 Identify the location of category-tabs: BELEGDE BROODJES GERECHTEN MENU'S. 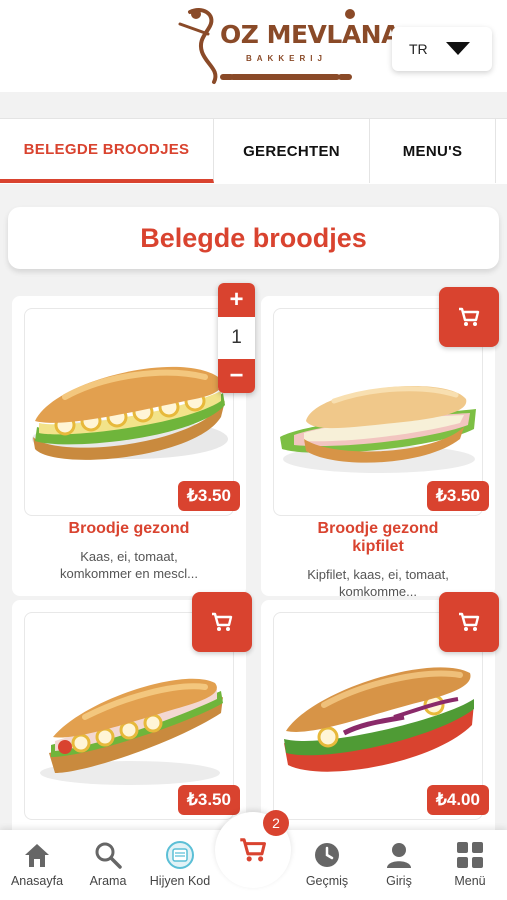
(253, 151).